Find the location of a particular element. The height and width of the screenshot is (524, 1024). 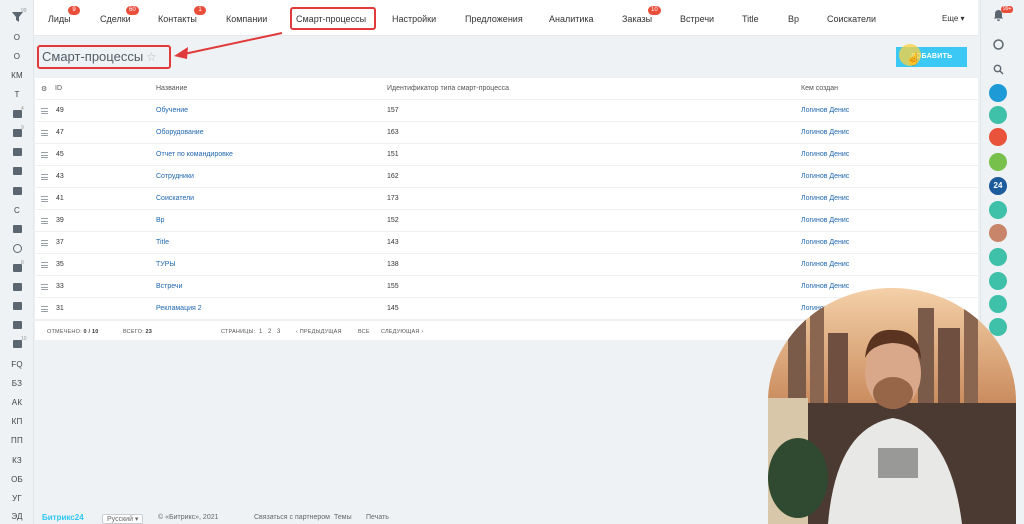

cell-name-link: Обучение is located at coordinates (172, 110).